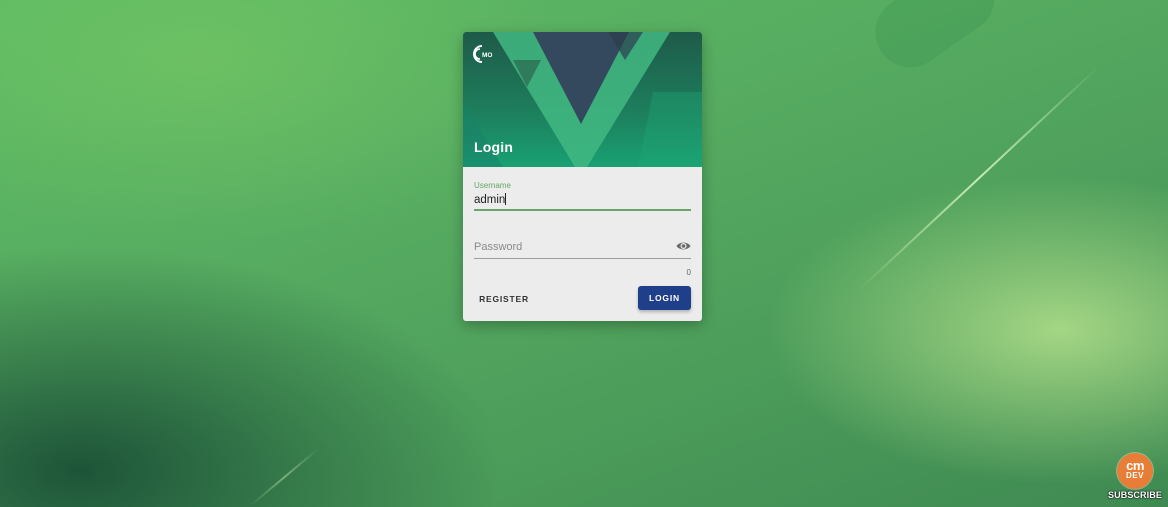 This screenshot has width=1168, height=507. What do you see at coordinates (492, 185) in the screenshot?
I see `username-label: Username` at bounding box center [492, 185].